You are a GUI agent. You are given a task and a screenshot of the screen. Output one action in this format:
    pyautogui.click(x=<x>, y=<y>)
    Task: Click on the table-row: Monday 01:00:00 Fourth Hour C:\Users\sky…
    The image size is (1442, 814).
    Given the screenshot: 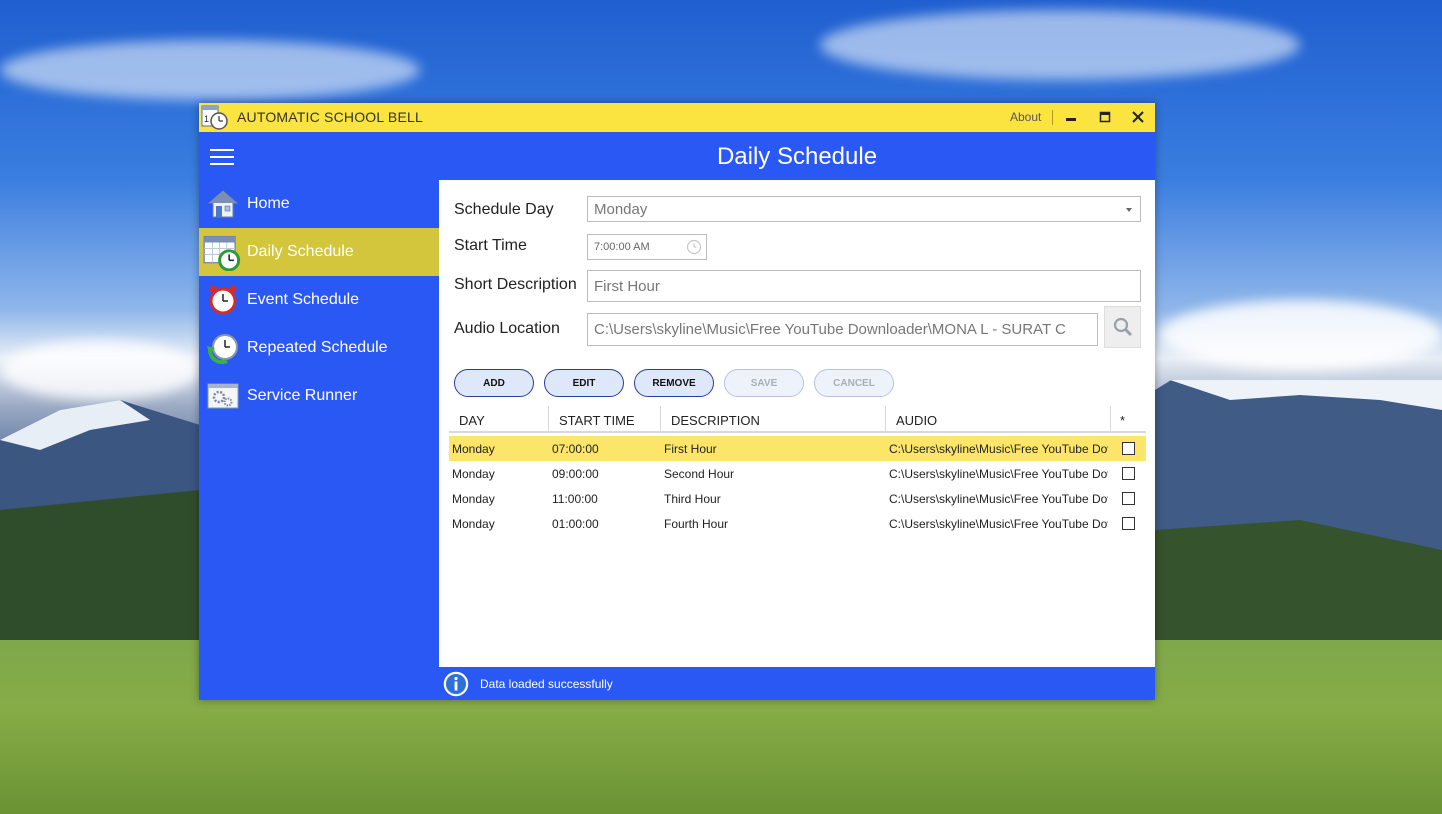 What is the action you would take?
    pyautogui.click(x=797, y=523)
    